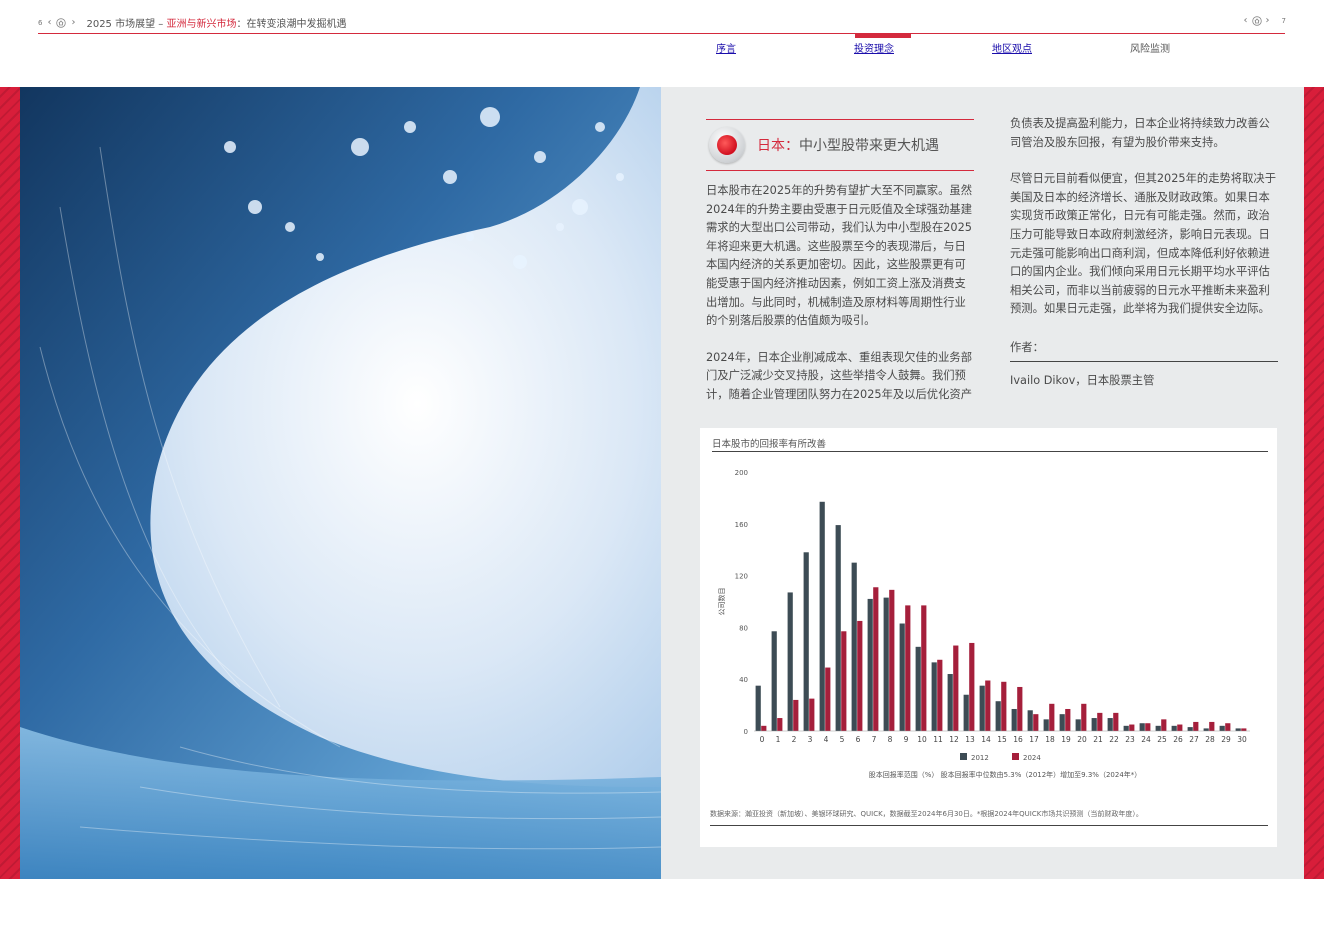 Image resolution: width=1324 pixels, height=936 pixels. I want to click on x-tick-label: 7, so click(874, 739).